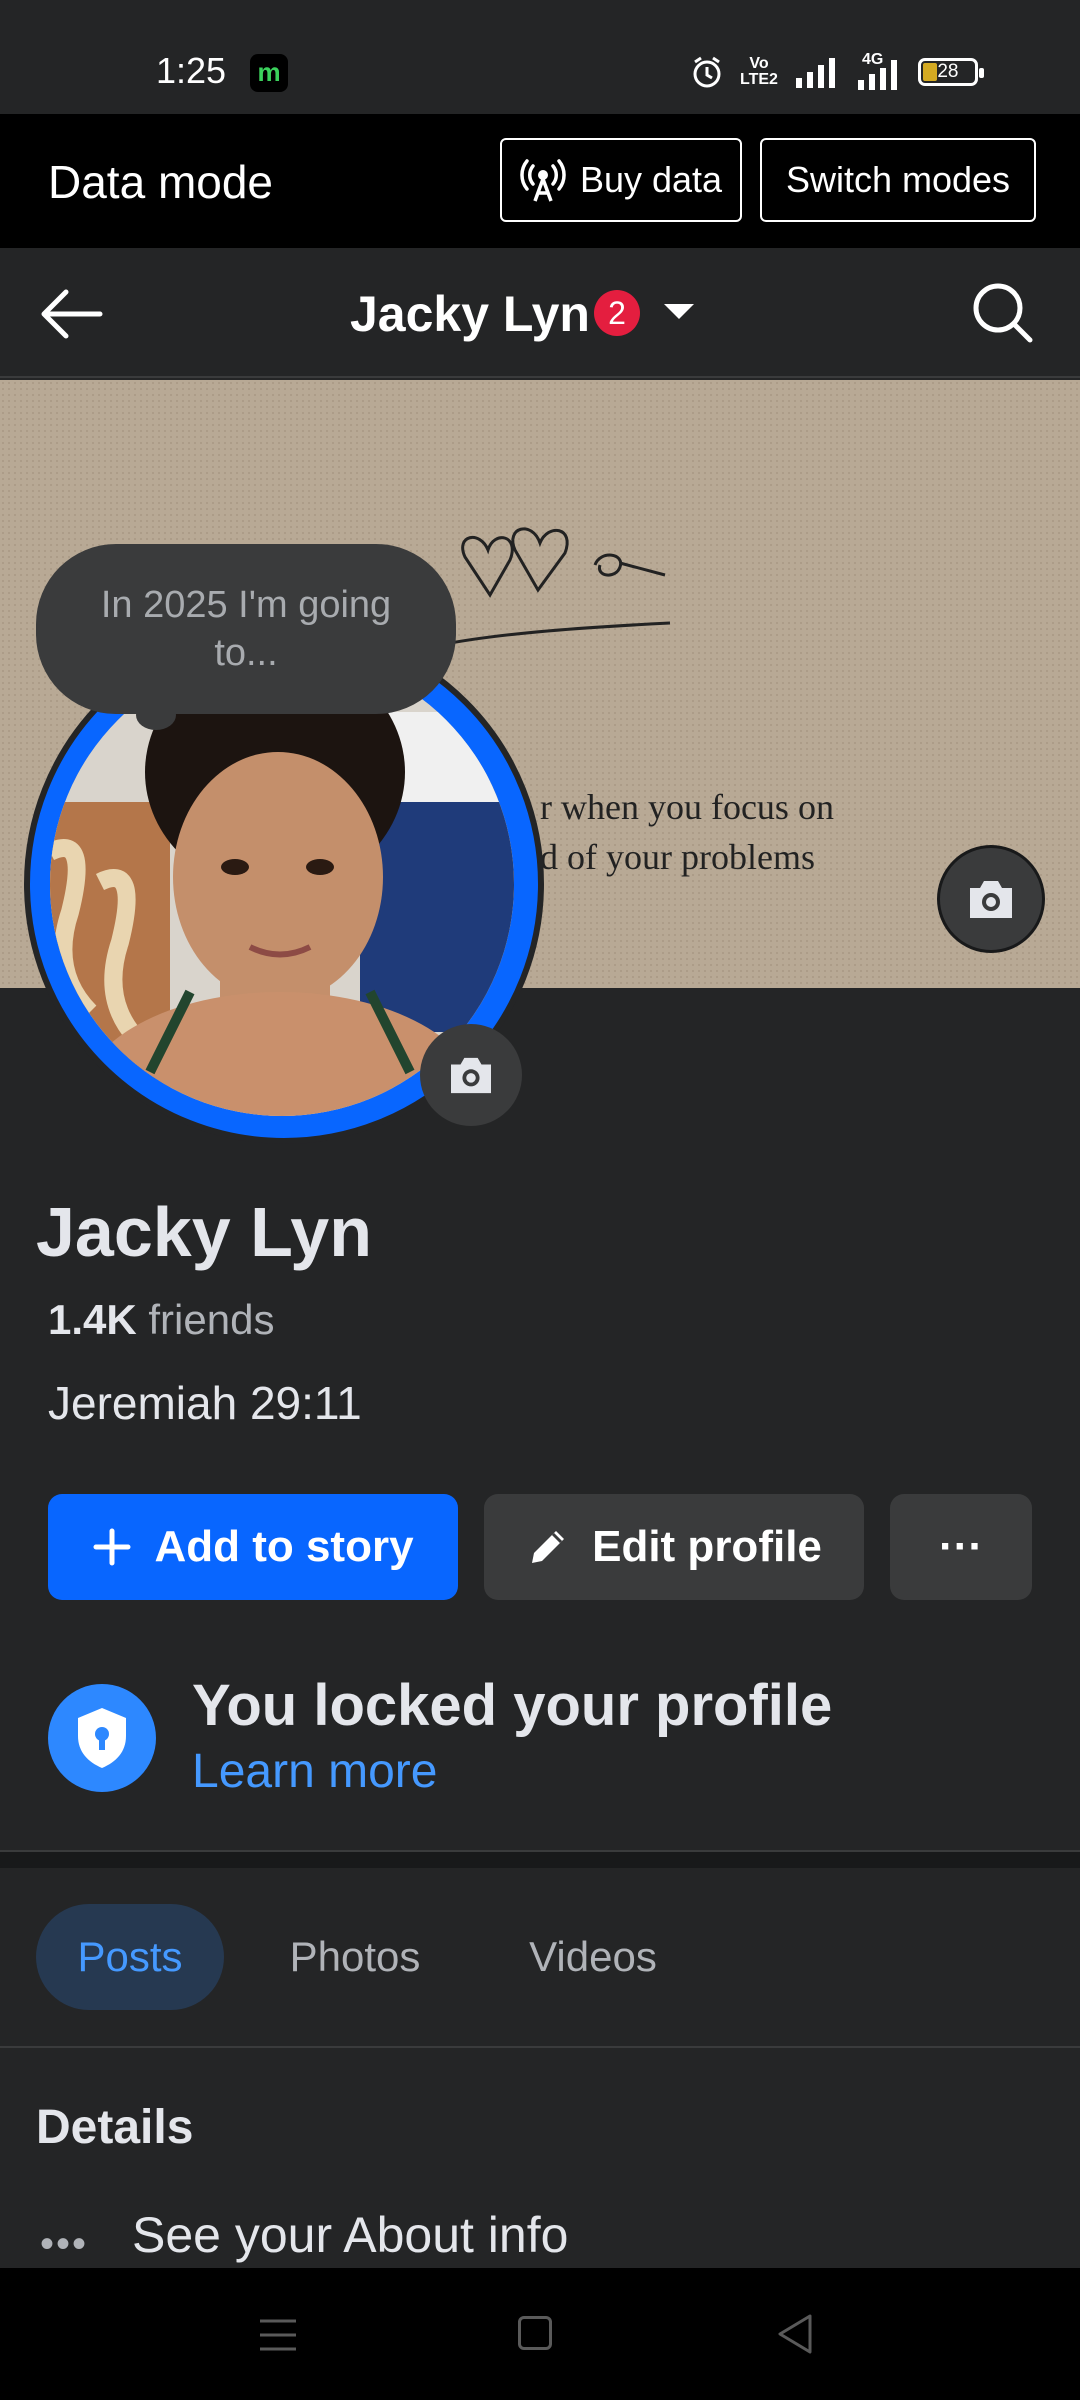 The image size is (1080, 2400). Describe the element at coordinates (284, 1546) in the screenshot. I see `add-to-story-label: Add to story` at that location.